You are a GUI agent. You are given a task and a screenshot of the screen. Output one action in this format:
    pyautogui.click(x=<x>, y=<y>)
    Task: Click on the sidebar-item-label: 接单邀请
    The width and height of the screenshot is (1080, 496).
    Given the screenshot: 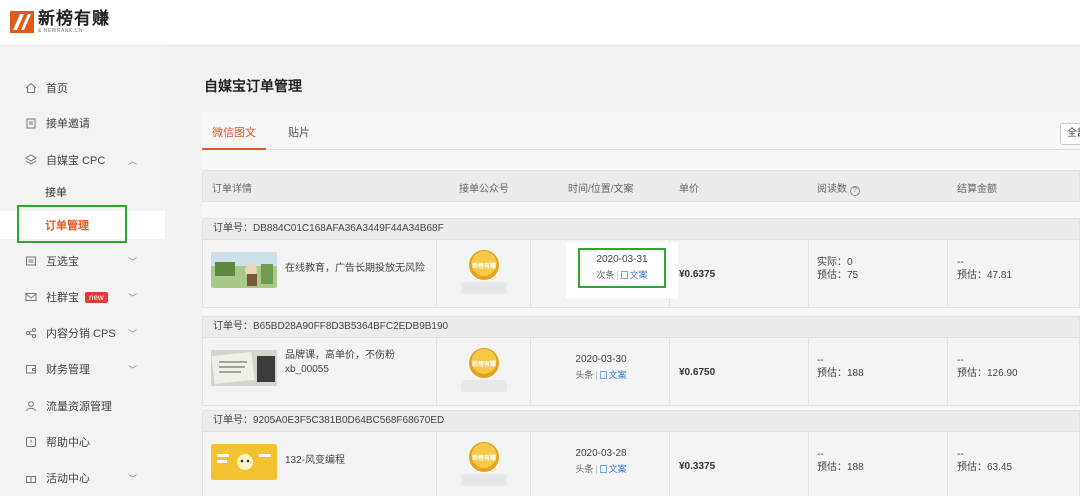 What is the action you would take?
    pyautogui.click(x=68, y=124)
    